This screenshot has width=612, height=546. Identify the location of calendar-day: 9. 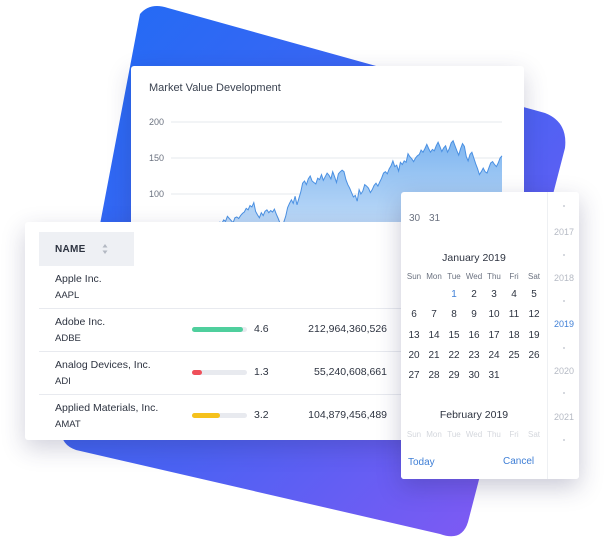
(474, 314).